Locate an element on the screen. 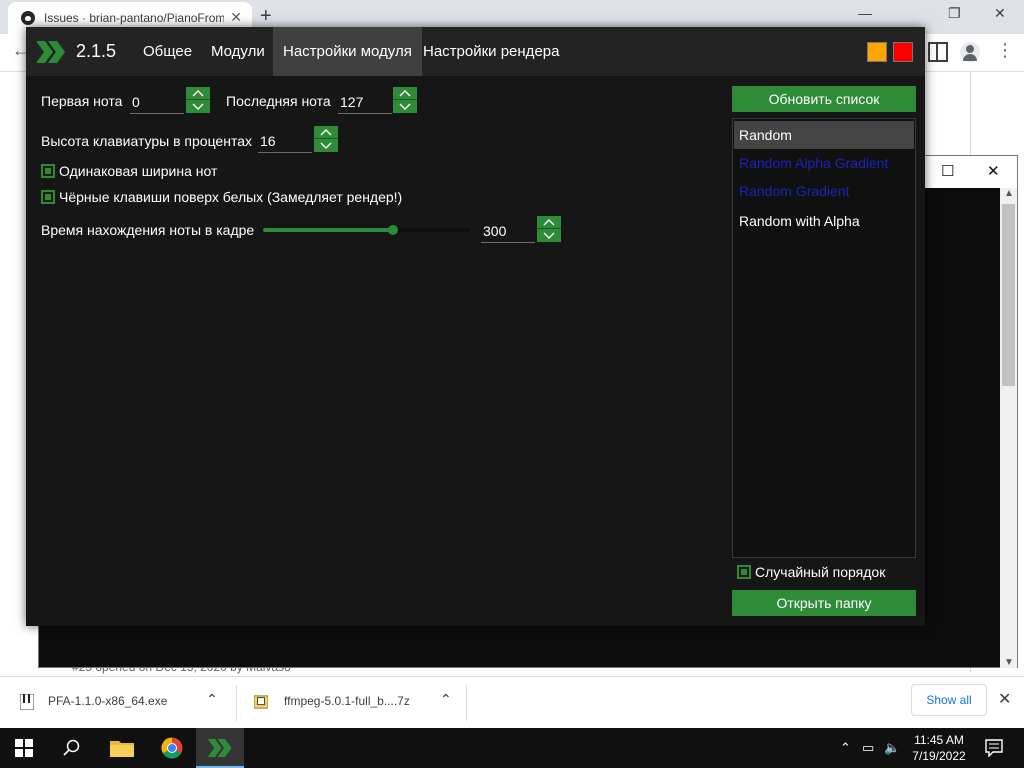  download-item: PFA-1.1.0-x86_64.exe ⌃ is located at coordinates (118, 703).